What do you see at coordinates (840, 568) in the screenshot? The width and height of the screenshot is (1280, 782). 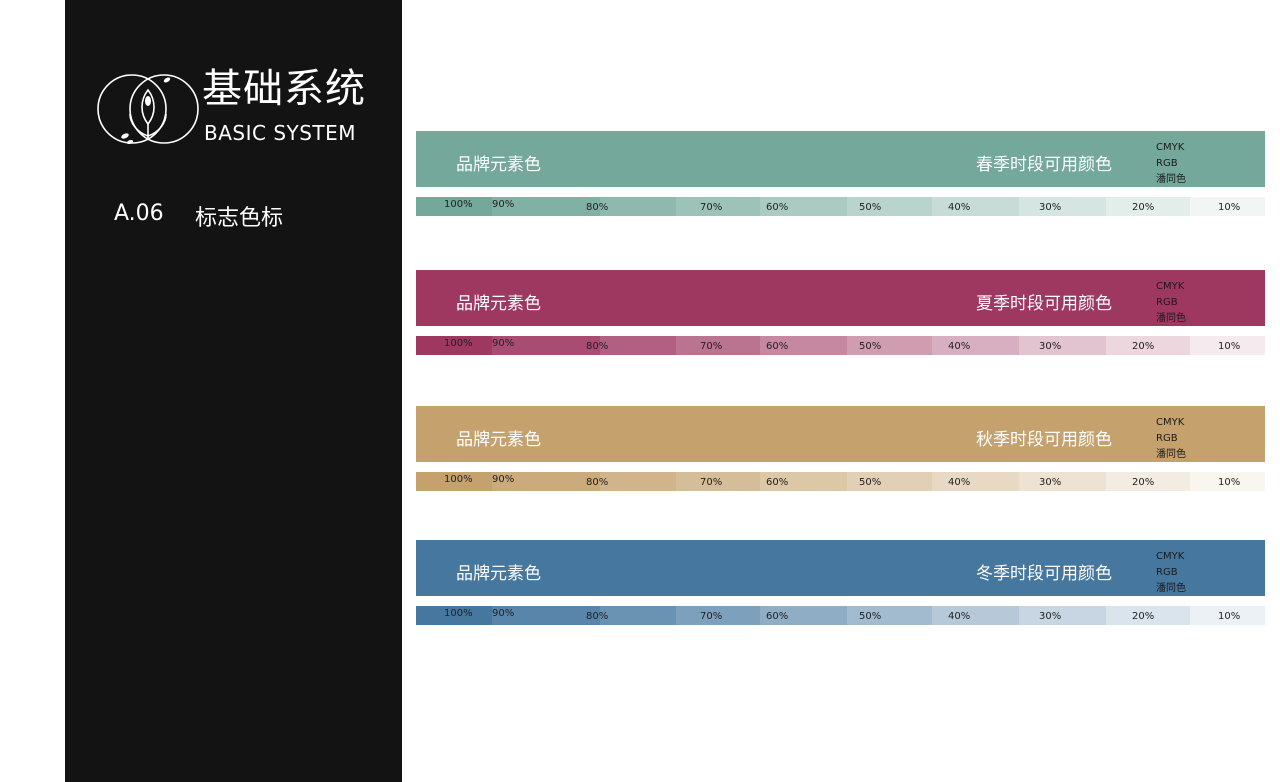 I see `color-band: 品牌元素色 冬季时段可用颜色 CMYK RGB 潘同色` at bounding box center [840, 568].